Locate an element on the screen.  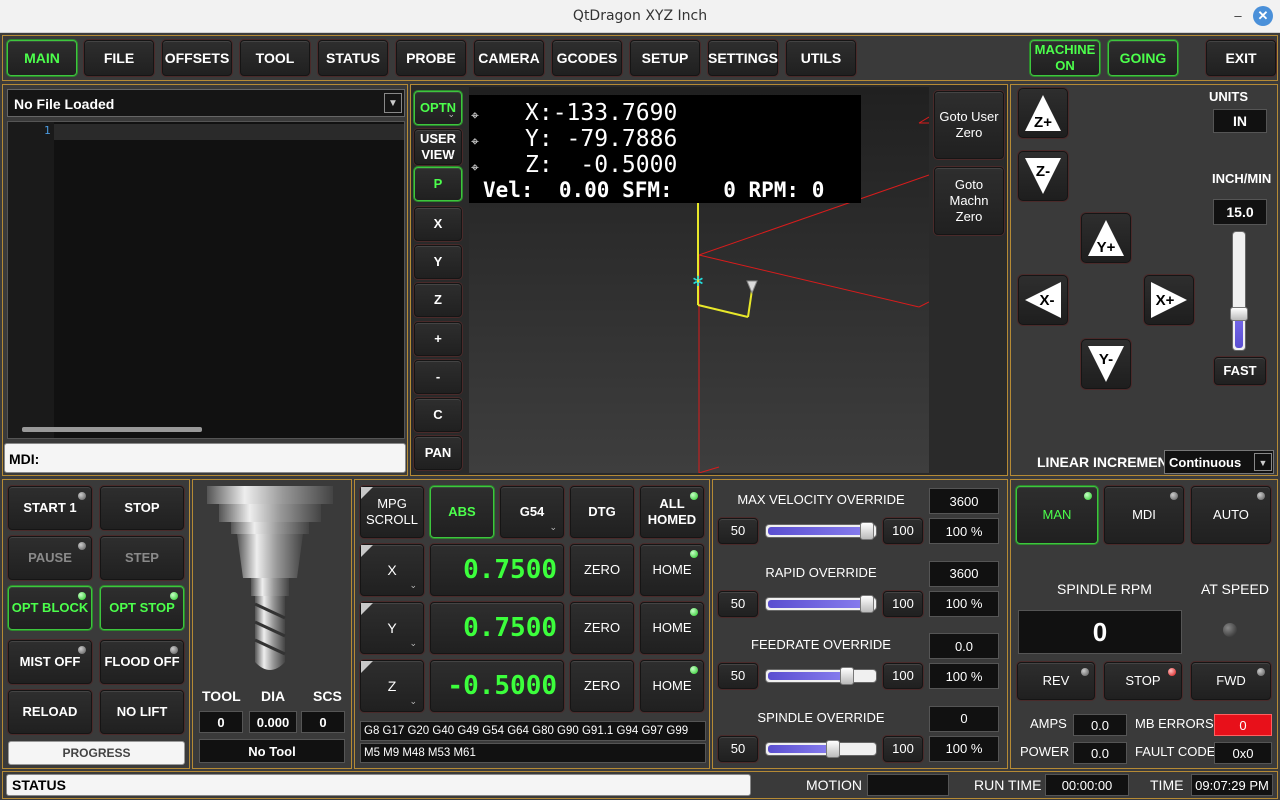
svg-text: Y- is located at coordinates (1106, 359).